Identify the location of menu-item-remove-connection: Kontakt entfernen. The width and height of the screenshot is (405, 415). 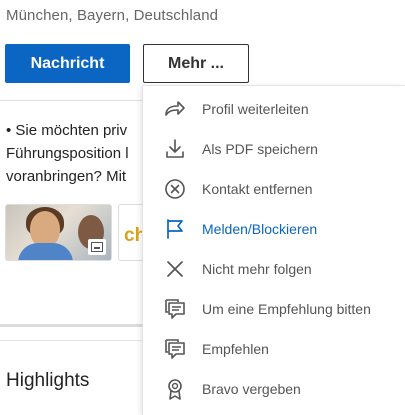
(274, 189).